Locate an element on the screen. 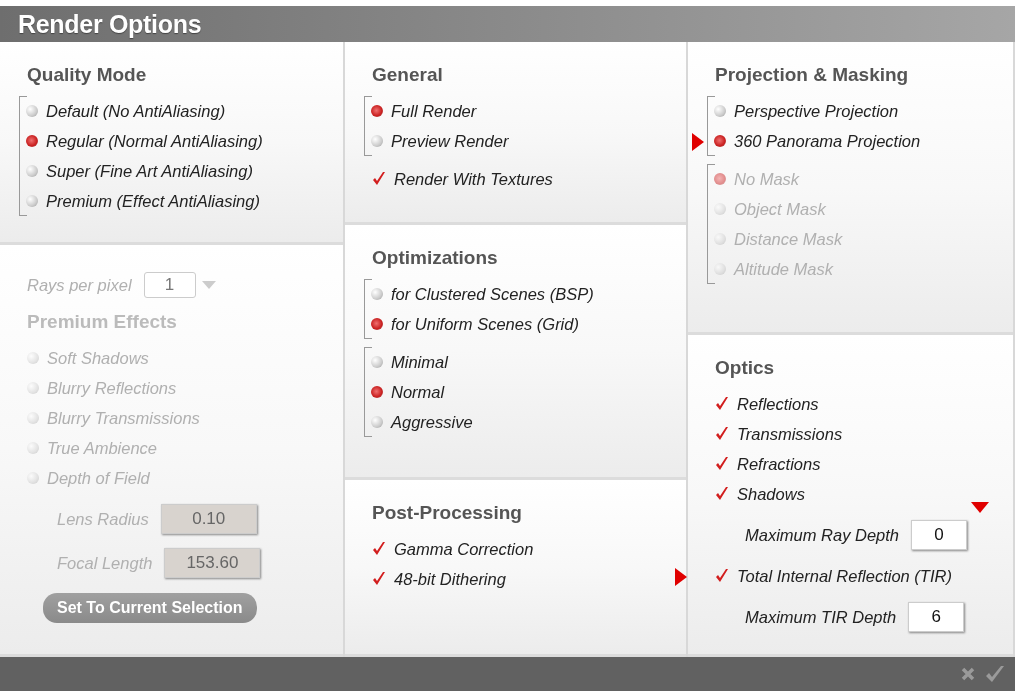 Image resolution: width=1015 pixels, height=691 pixels. option-label: Gamma Correction is located at coordinates (464, 549).